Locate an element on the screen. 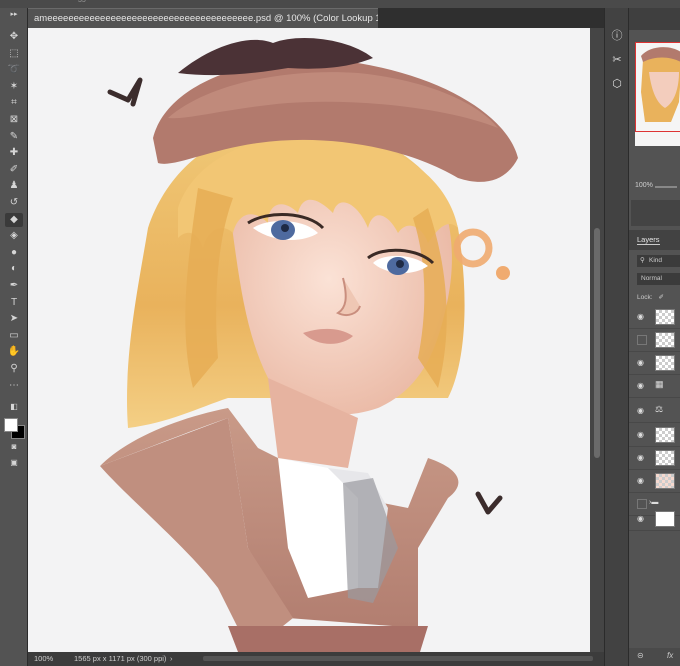  layer-row is located at coordinates (654, 340).